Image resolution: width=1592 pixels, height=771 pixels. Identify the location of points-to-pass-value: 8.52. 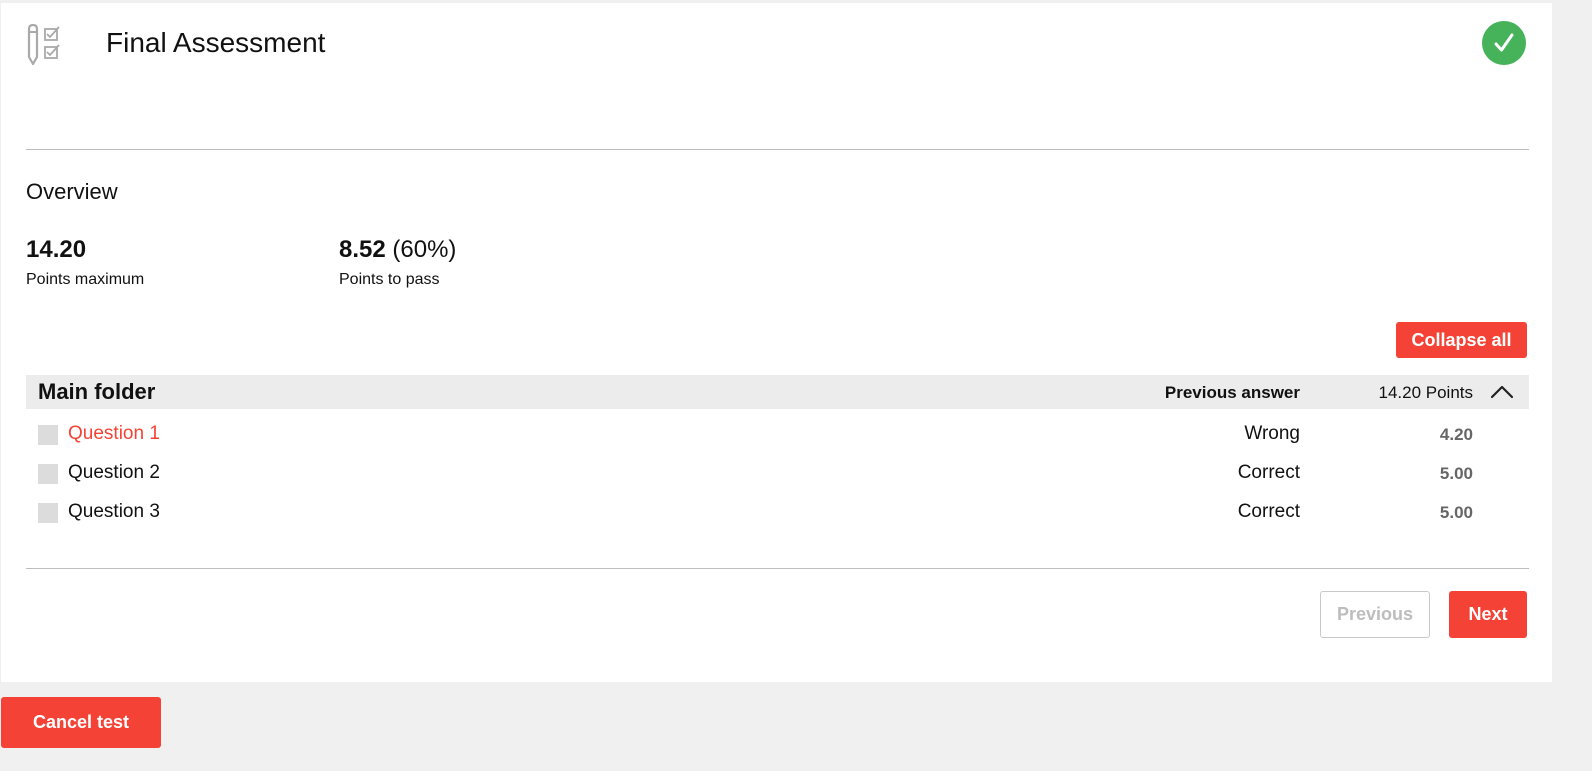
(362, 249).